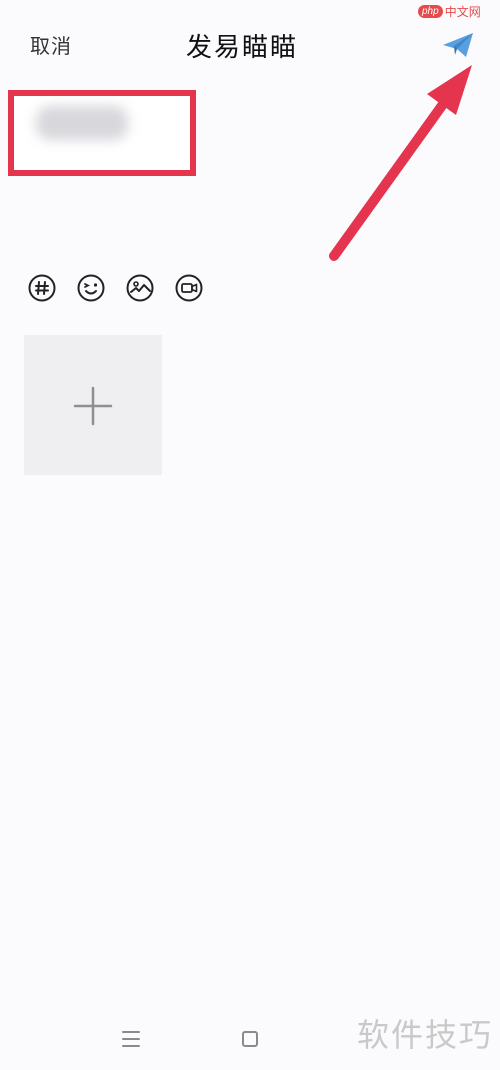 The width and height of the screenshot is (500, 1070). I want to click on menu-icon, so click(131, 1039).